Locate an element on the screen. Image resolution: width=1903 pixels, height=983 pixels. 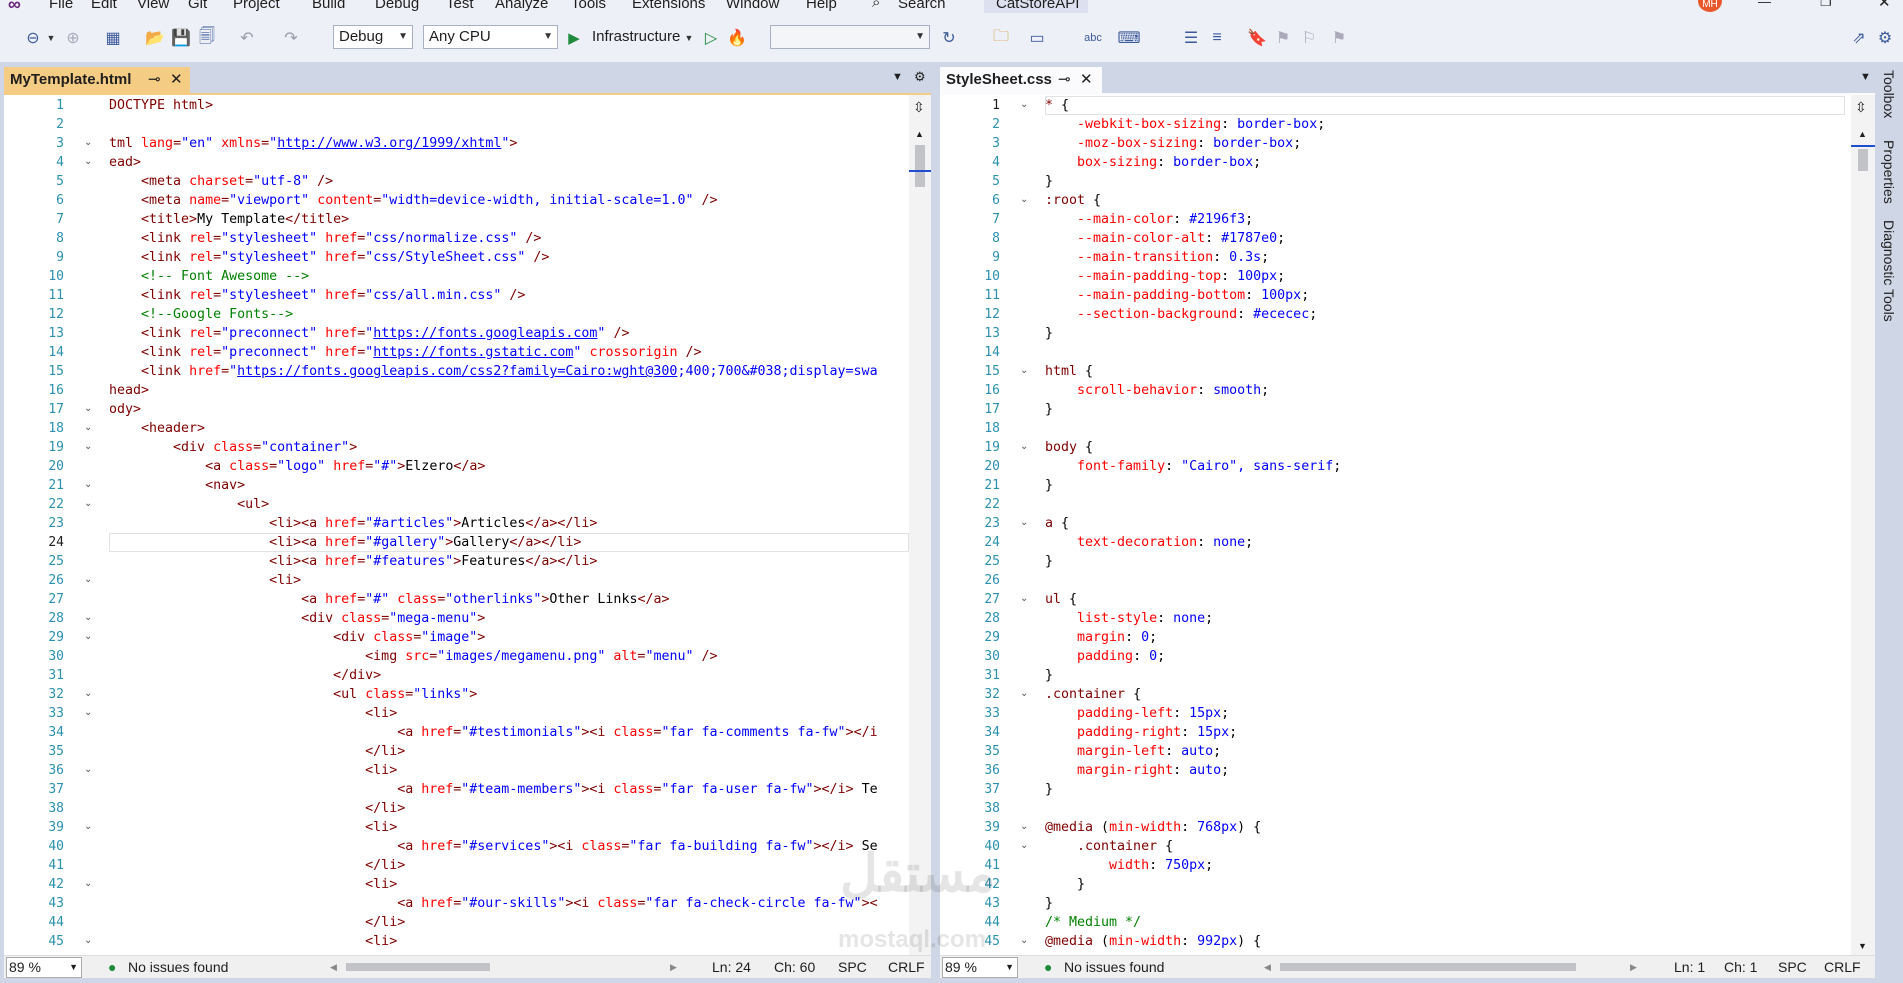
format-icon: ⌨ is located at coordinates (1128, 38).